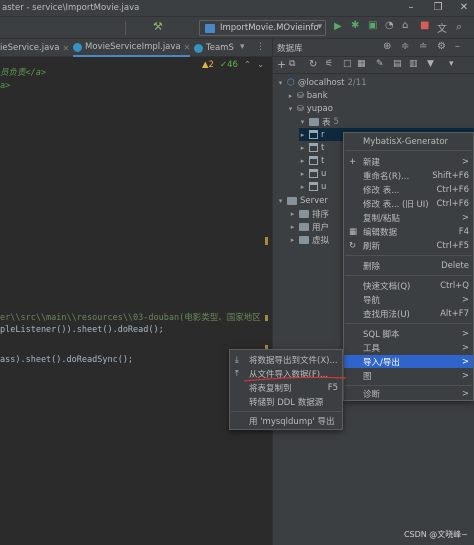 The height and width of the screenshot is (545, 474). I want to click on tree-node-label: @localhost, so click(321, 82).